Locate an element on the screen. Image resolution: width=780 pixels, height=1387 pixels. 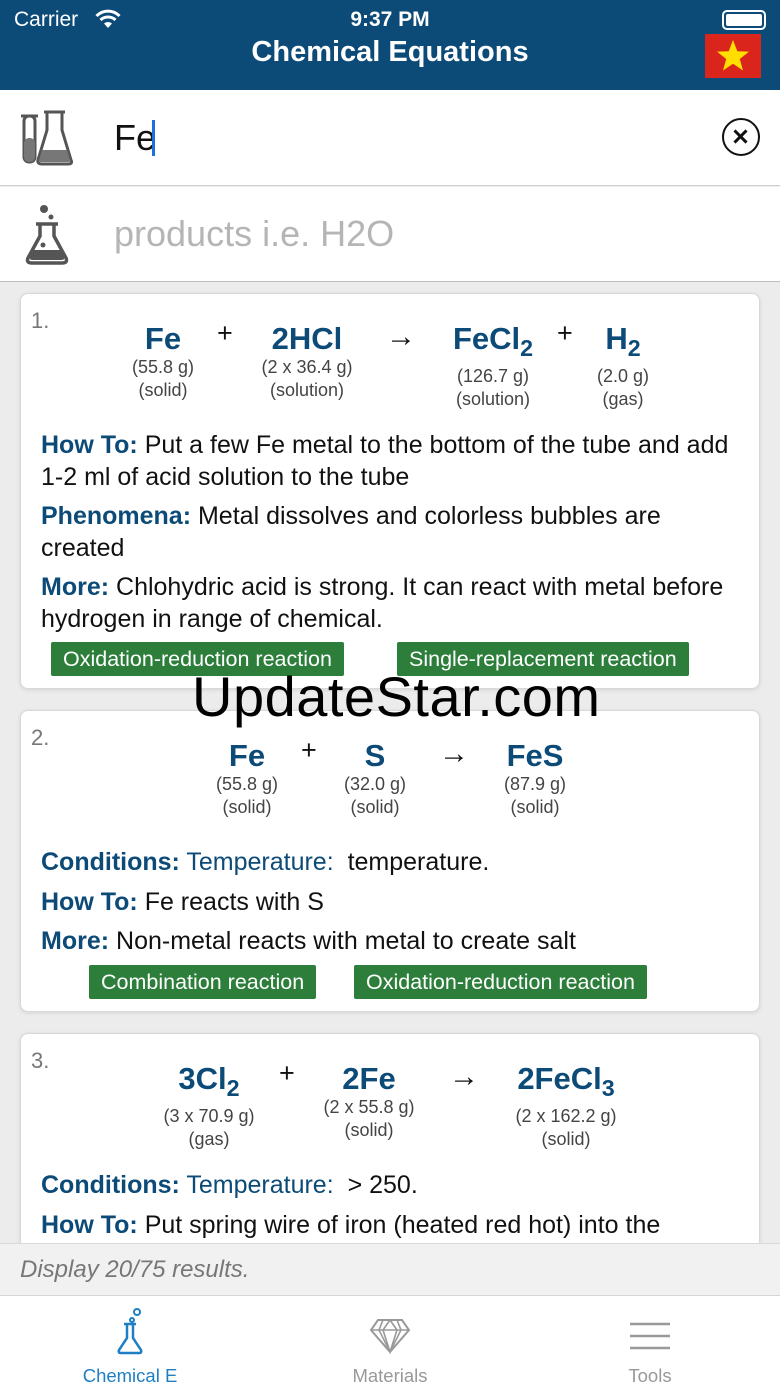
conditions-text: Conditions: Temperature: > 250. is located at coordinates (229, 1185).